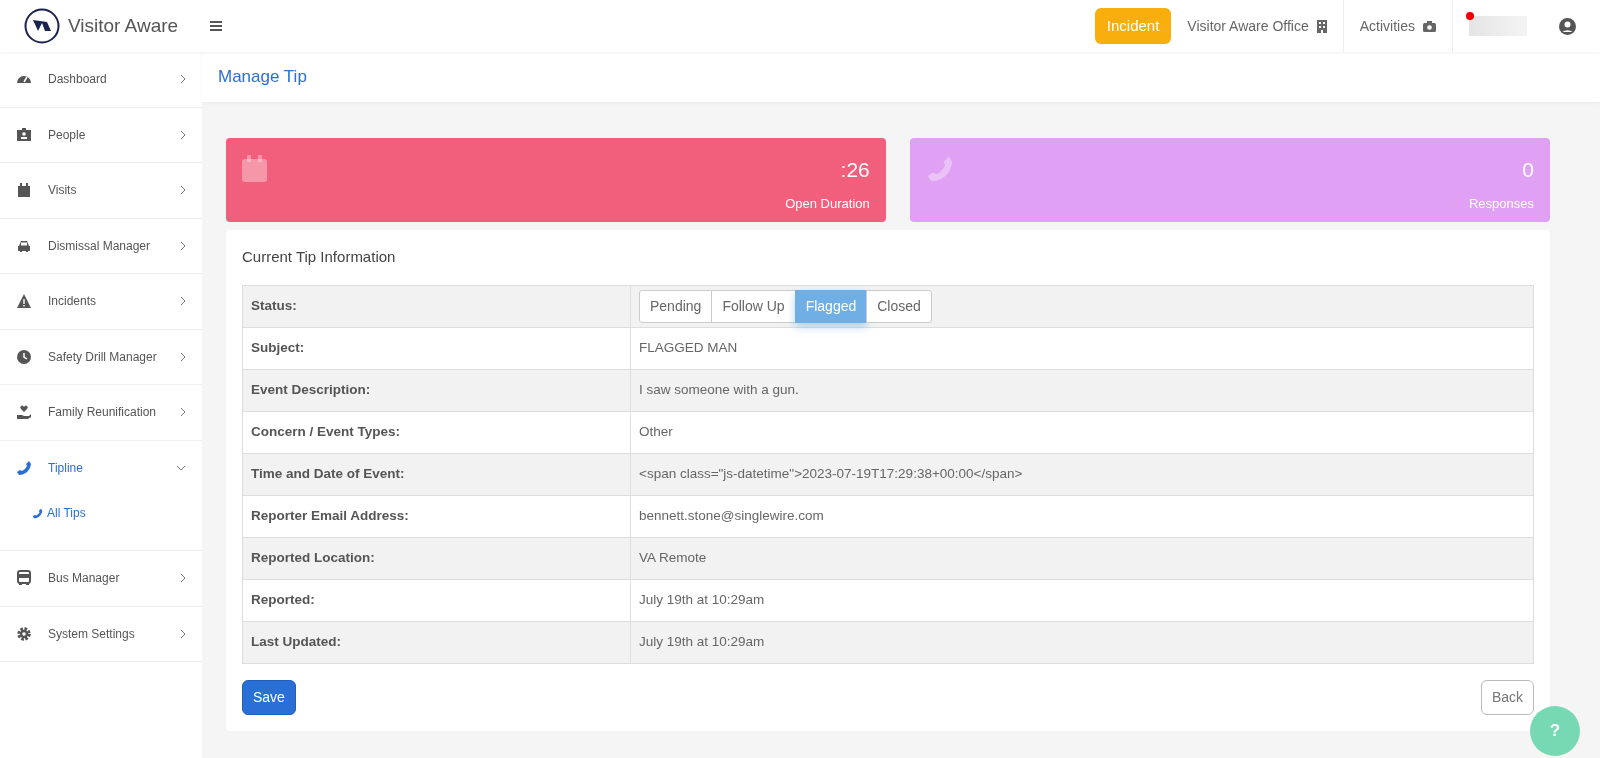 The image size is (1600, 758). Describe the element at coordinates (216, 26) in the screenshot. I see `menu-icon` at that location.